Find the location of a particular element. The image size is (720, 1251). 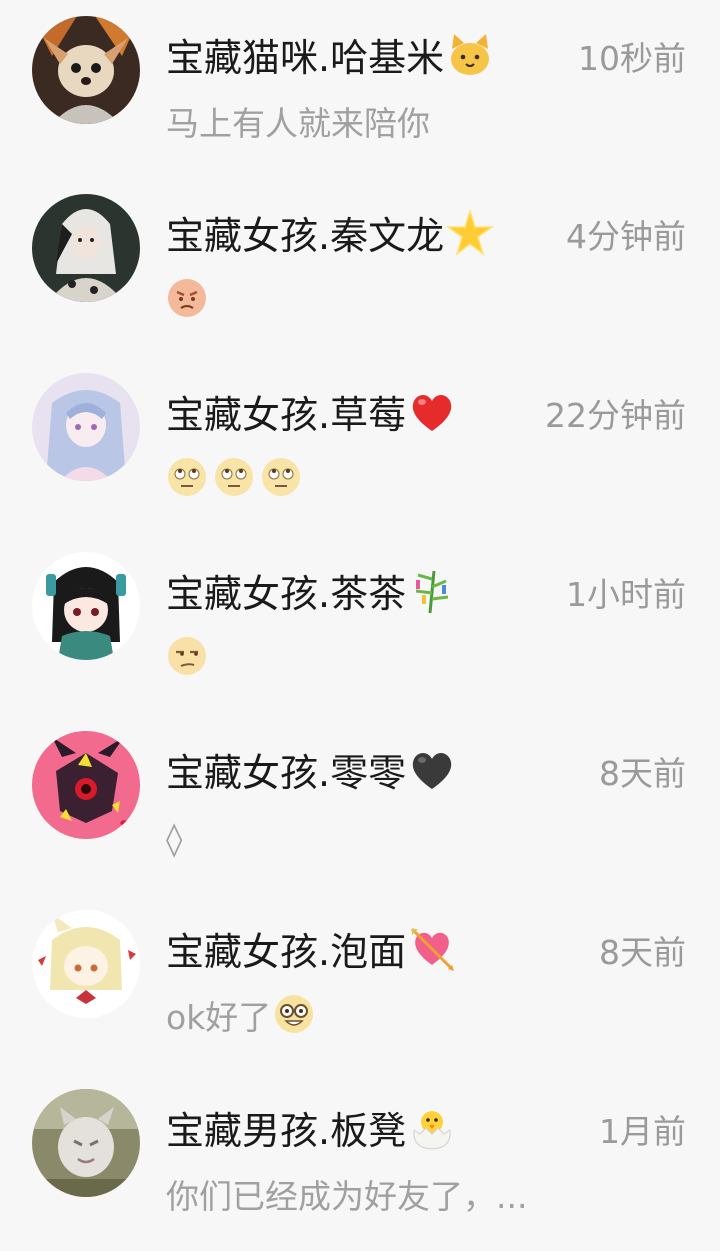

chat-item-hajimi: 宝藏猫咪.哈基米 10秒前 马上有人就来陪你 is located at coordinates (360, 89).